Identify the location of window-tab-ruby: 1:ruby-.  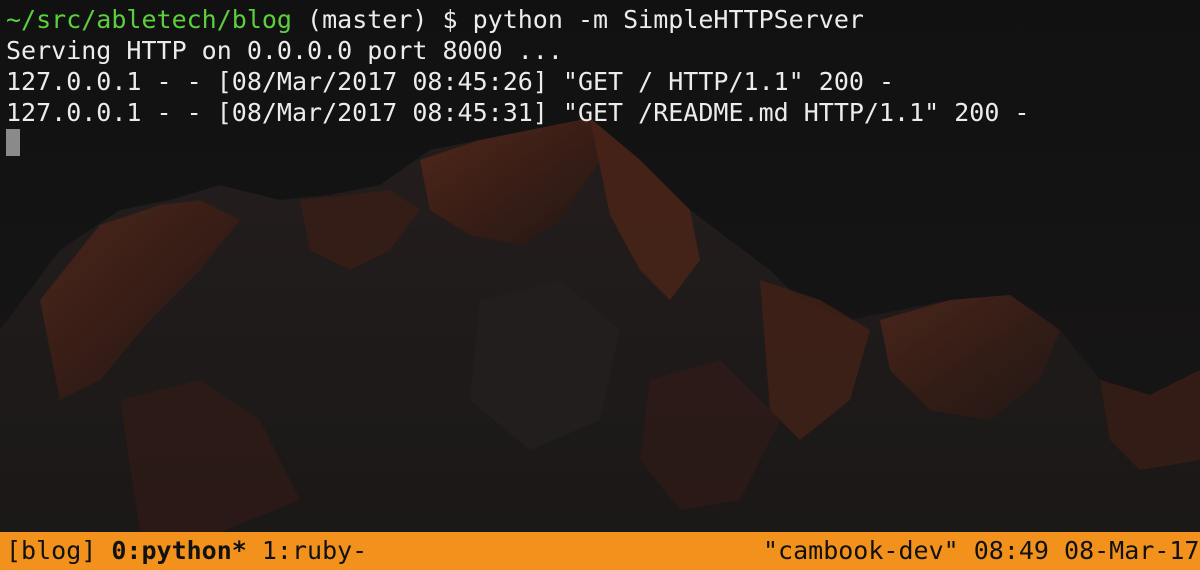
(307, 550).